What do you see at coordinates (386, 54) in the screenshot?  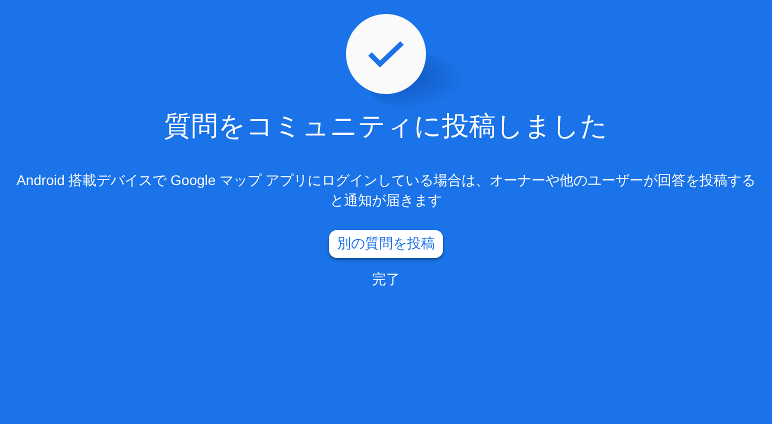 I see `checkmark-icon` at bounding box center [386, 54].